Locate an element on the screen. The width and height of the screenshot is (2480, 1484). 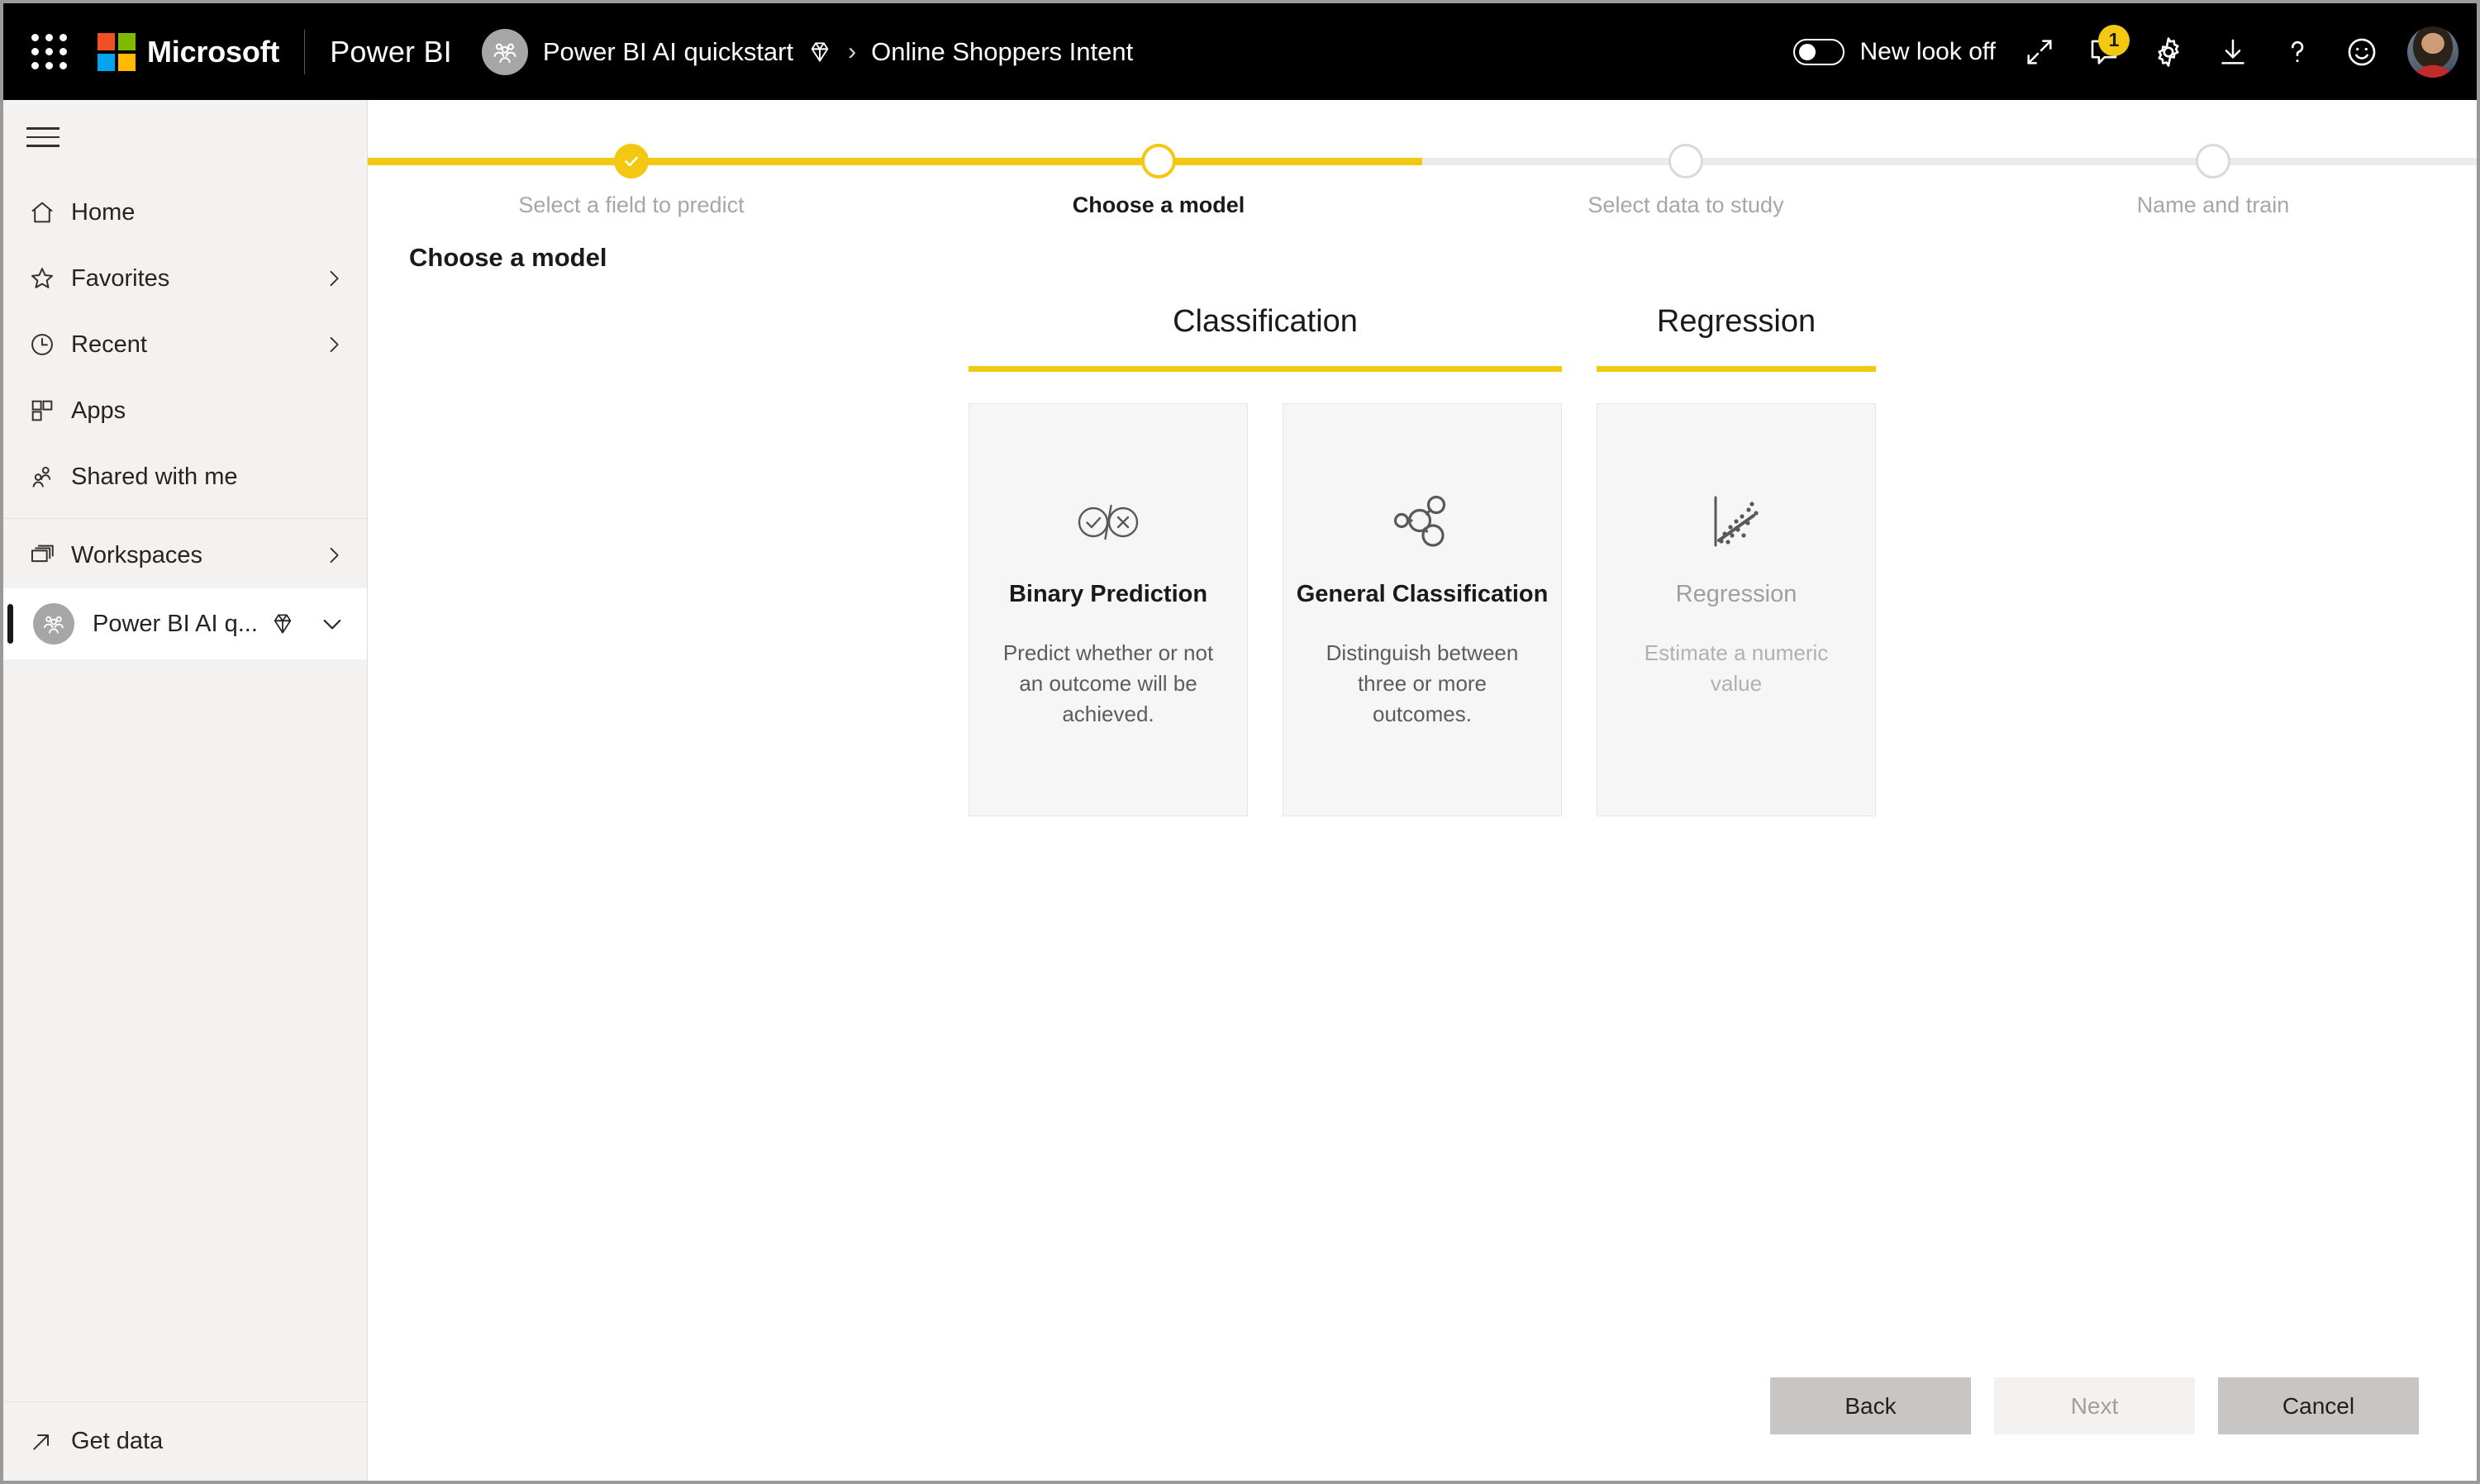
step-label: Select data to study is located at coordinates (1685, 205).